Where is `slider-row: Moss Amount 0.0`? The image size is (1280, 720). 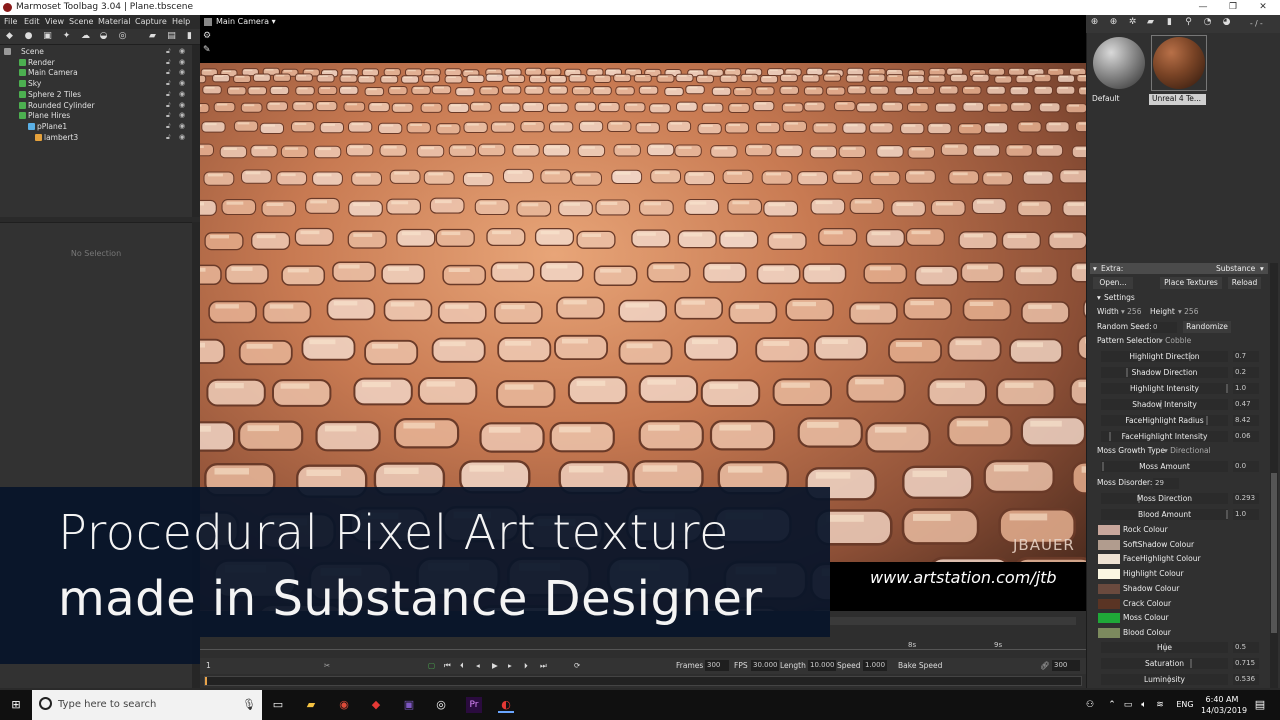
slider-row: Moss Amount 0.0 is located at coordinates (1179, 466).